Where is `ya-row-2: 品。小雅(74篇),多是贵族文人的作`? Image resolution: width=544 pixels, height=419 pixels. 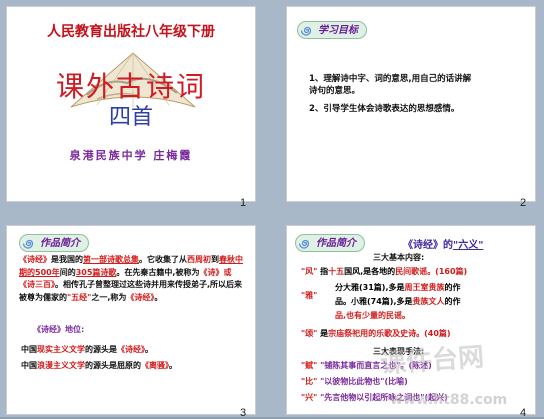 ya-row-2: 品。小雅(74篇),多是贵族文人的作 is located at coordinates (398, 301).